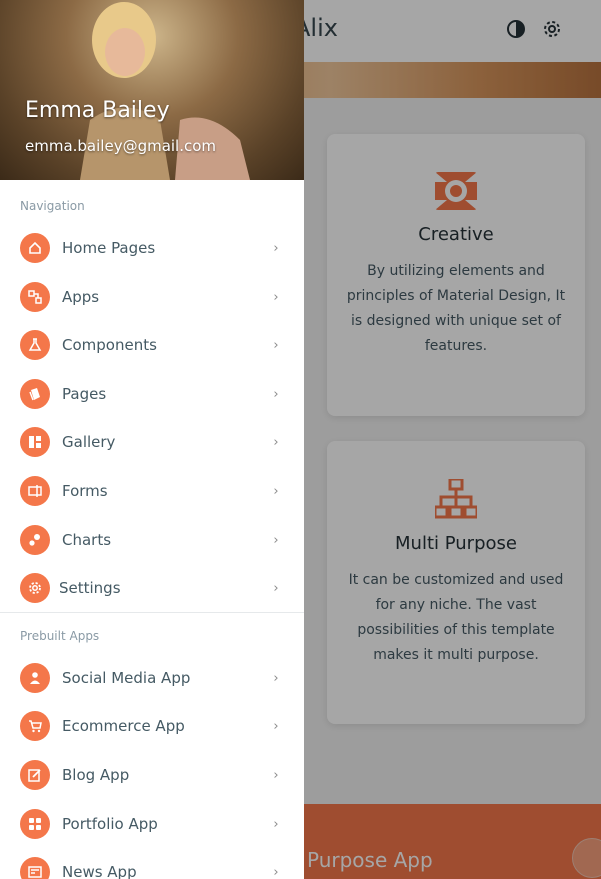 This screenshot has width=601, height=879. Describe the element at coordinates (35, 248) in the screenshot. I see `home-icon` at that location.